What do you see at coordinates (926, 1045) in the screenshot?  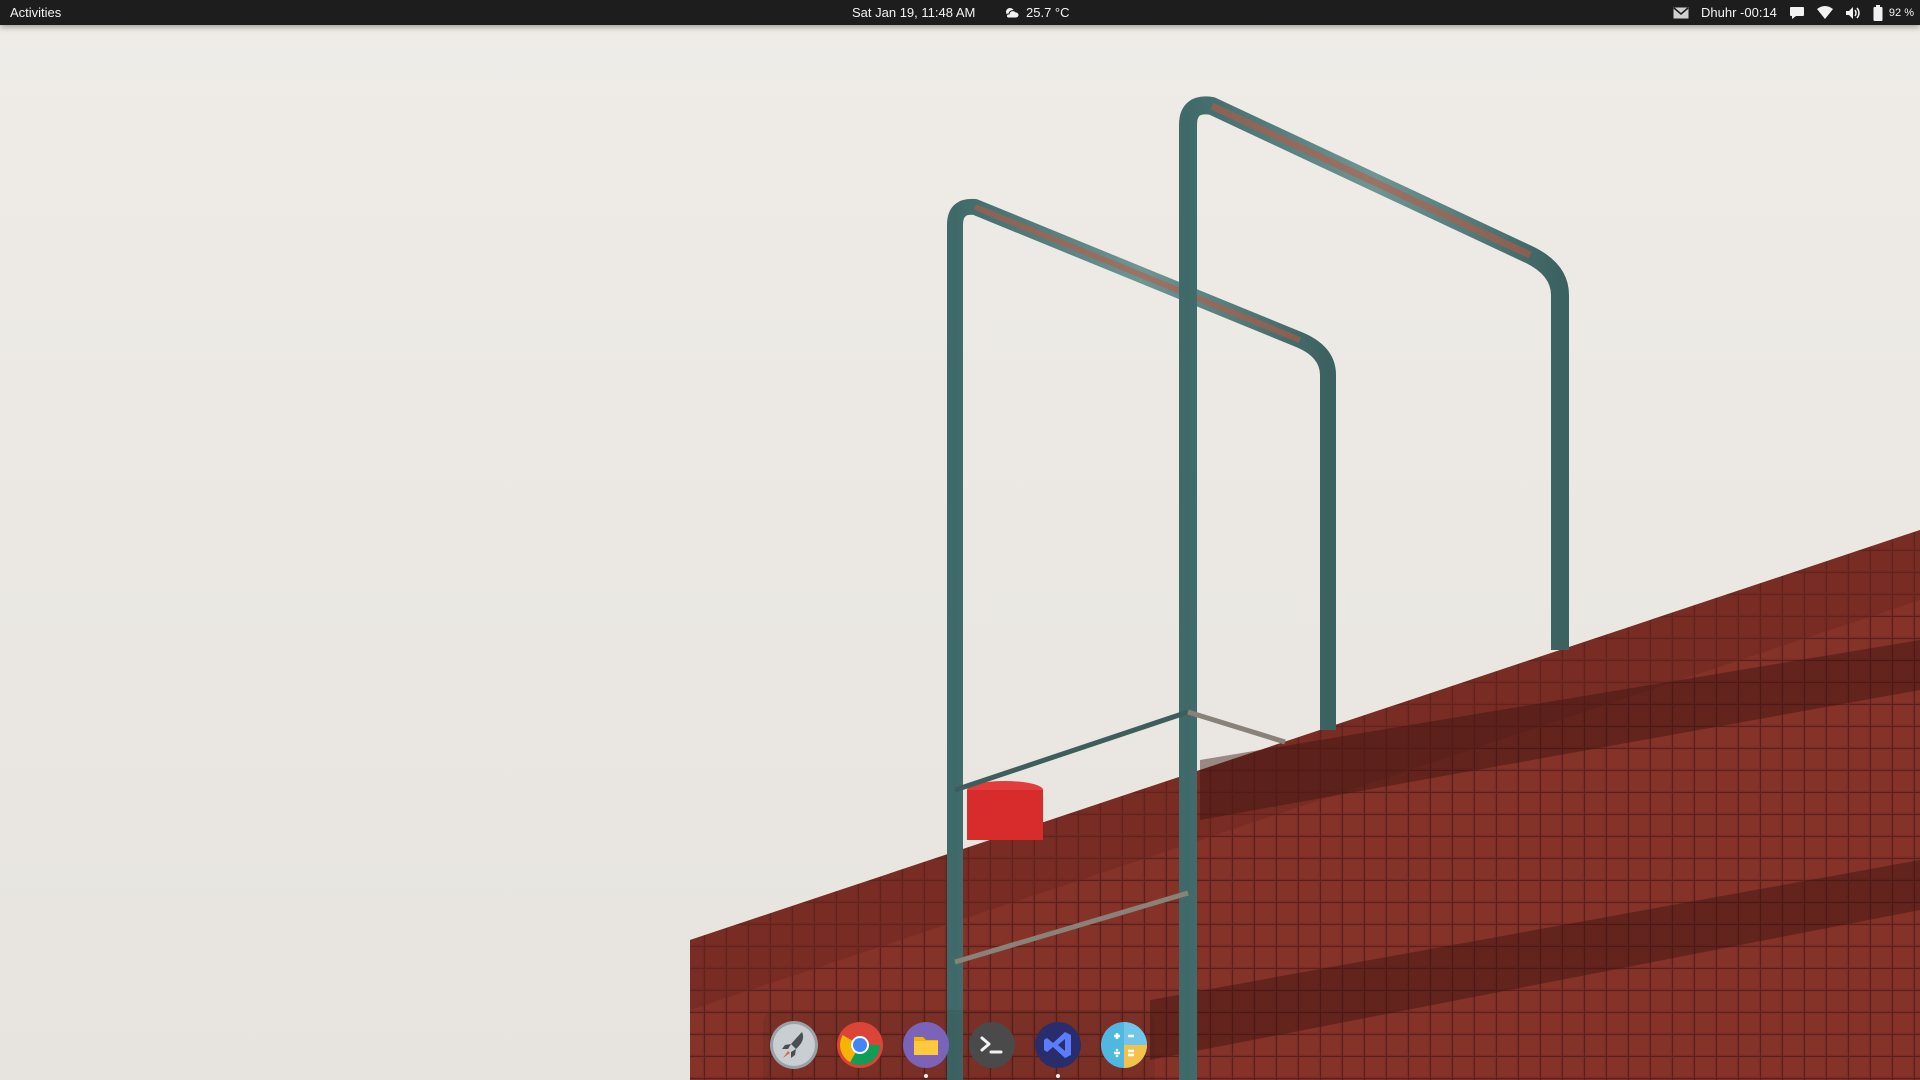 I see `folder-icon` at bounding box center [926, 1045].